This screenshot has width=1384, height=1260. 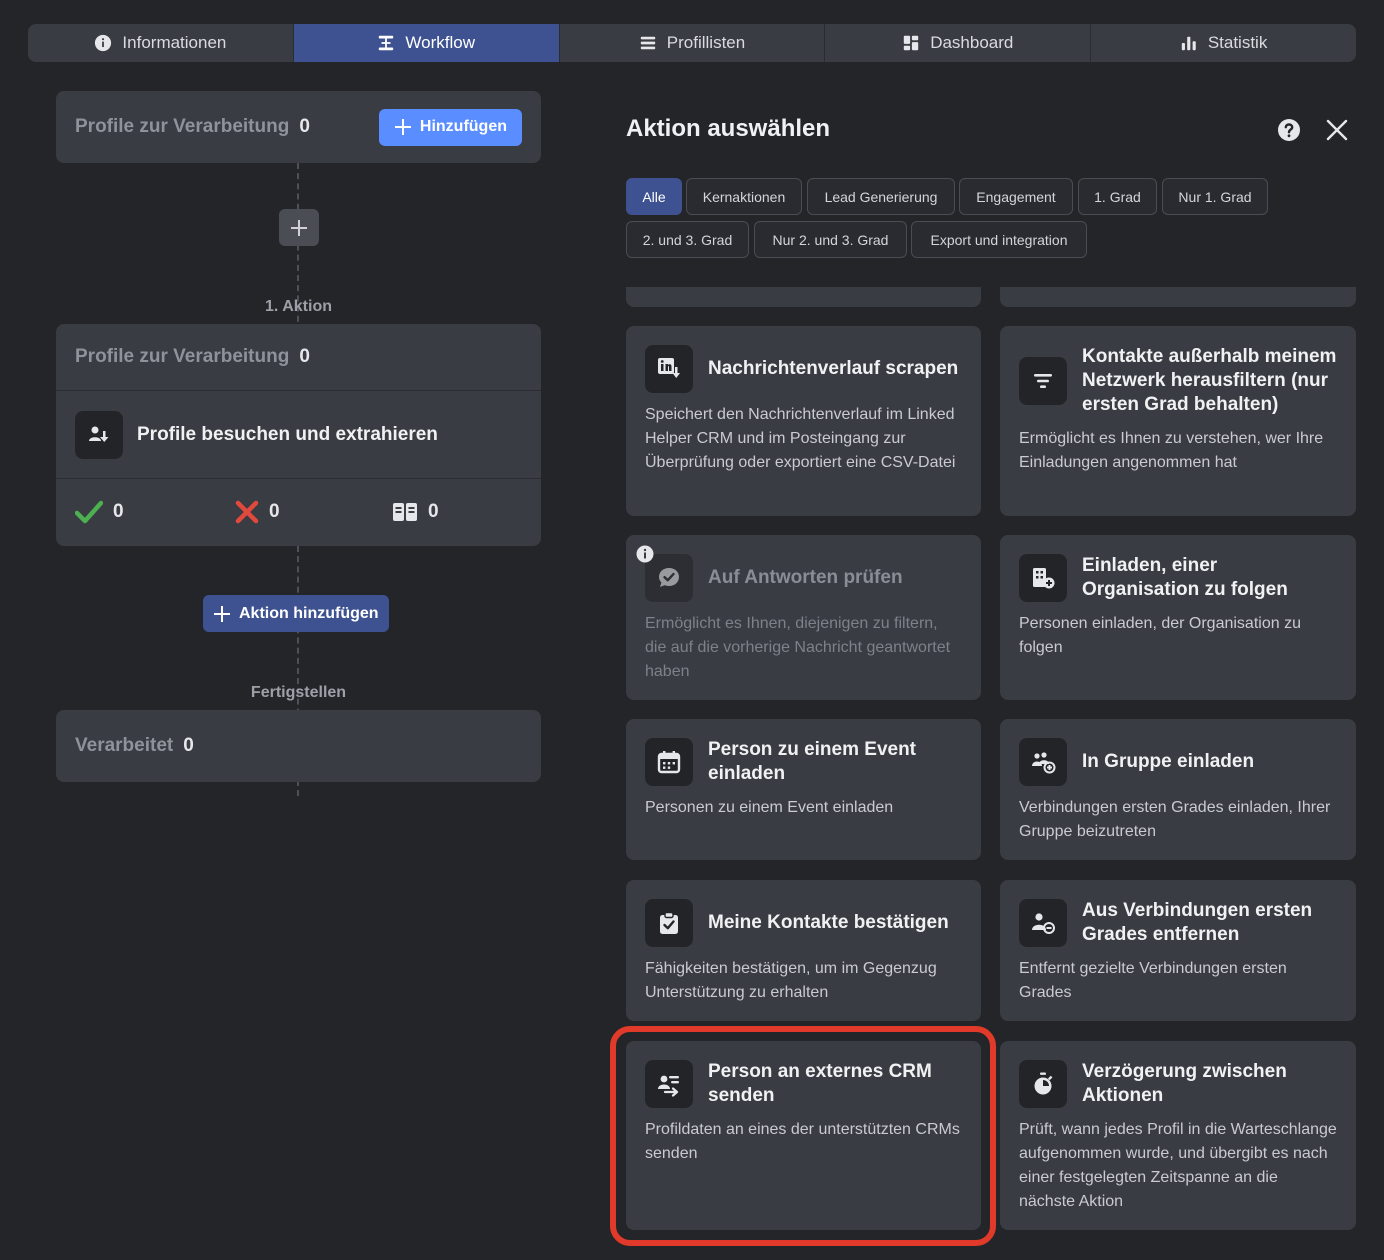 I want to click on filter-chip-1-grad: 1. Grad, so click(x=1117, y=196).